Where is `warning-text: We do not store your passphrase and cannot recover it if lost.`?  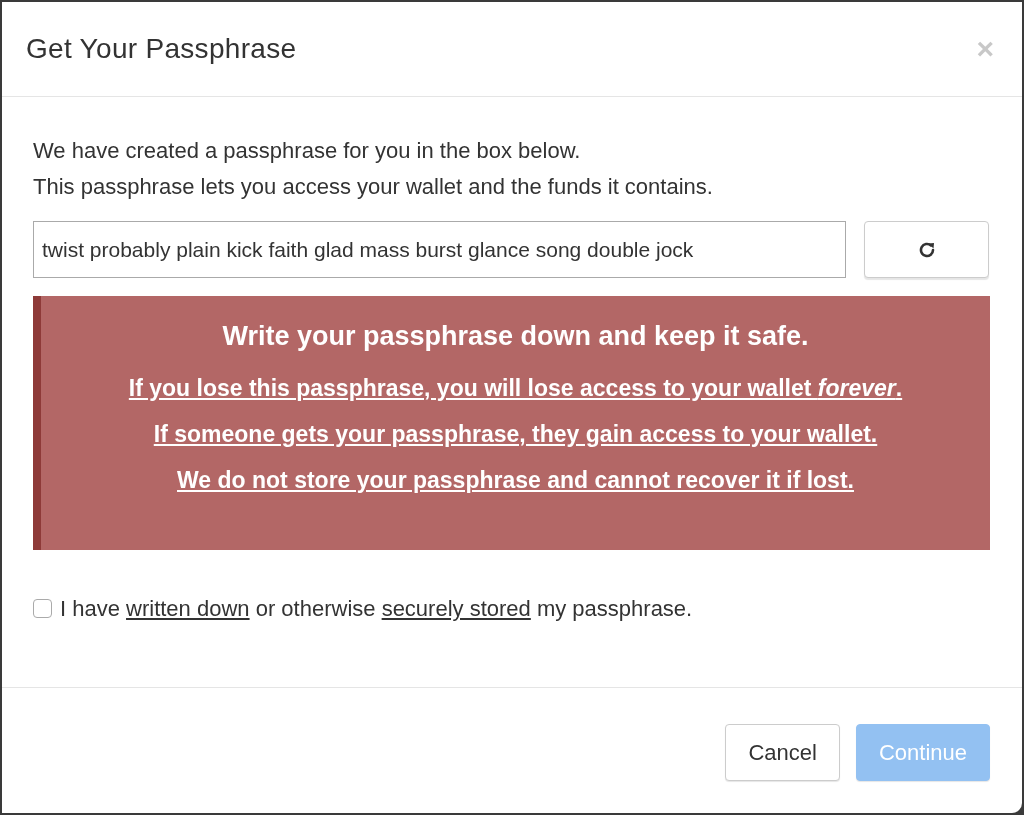 warning-text: We do not store your passphrase and cannot recover it if lost. is located at coordinates (515, 480).